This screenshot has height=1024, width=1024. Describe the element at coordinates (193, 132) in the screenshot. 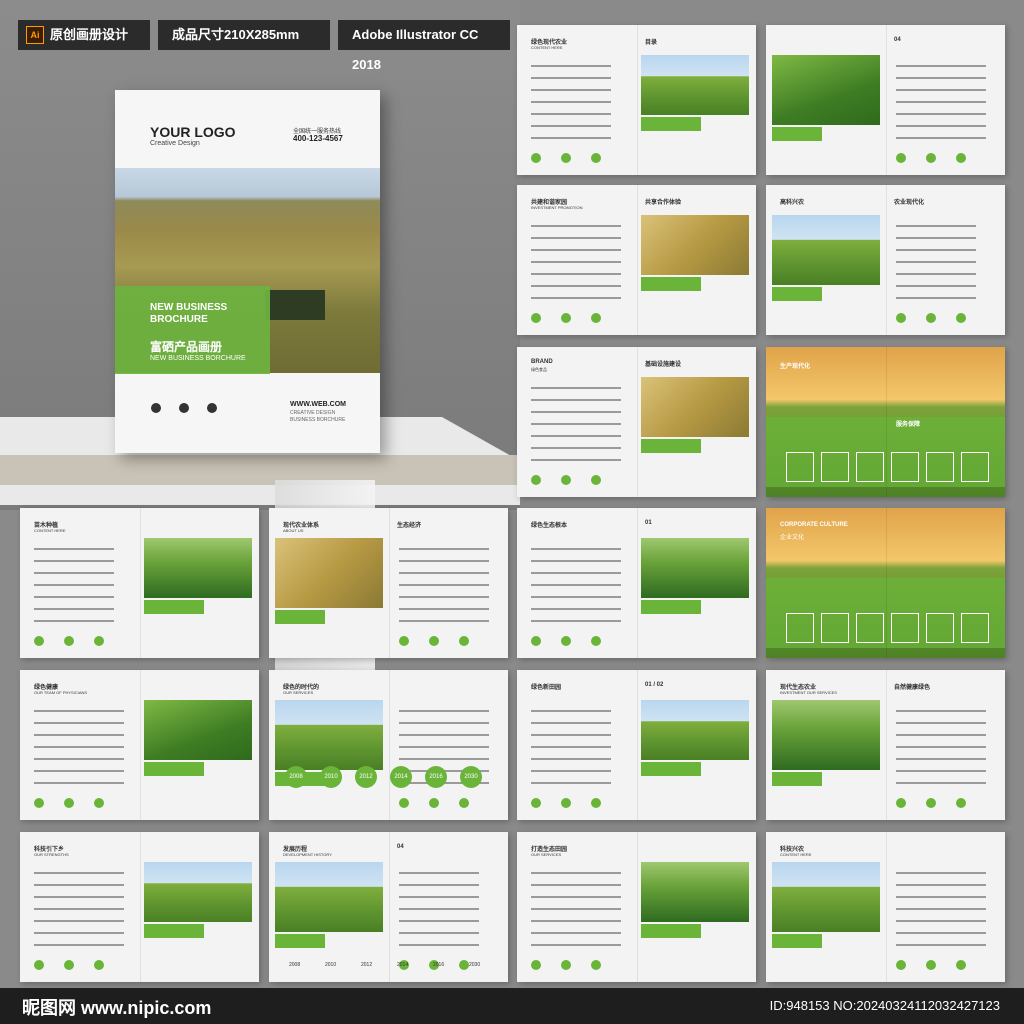

I see `cover-logo: YOUR LOGO` at that location.